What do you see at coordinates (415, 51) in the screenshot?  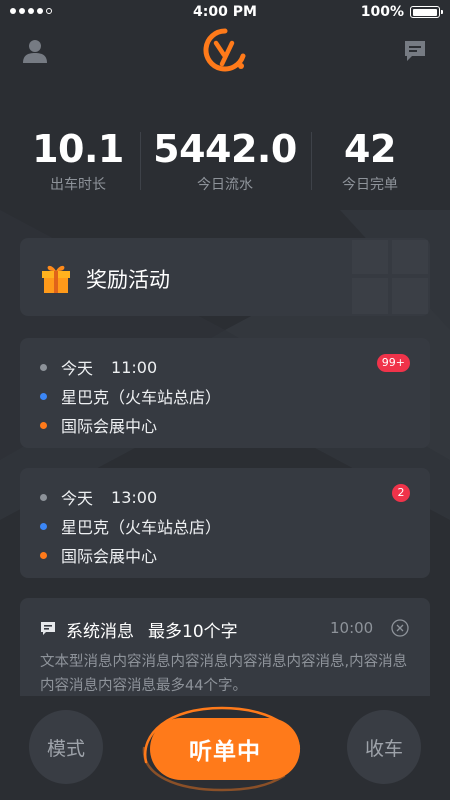 I see `message-icon` at bounding box center [415, 51].